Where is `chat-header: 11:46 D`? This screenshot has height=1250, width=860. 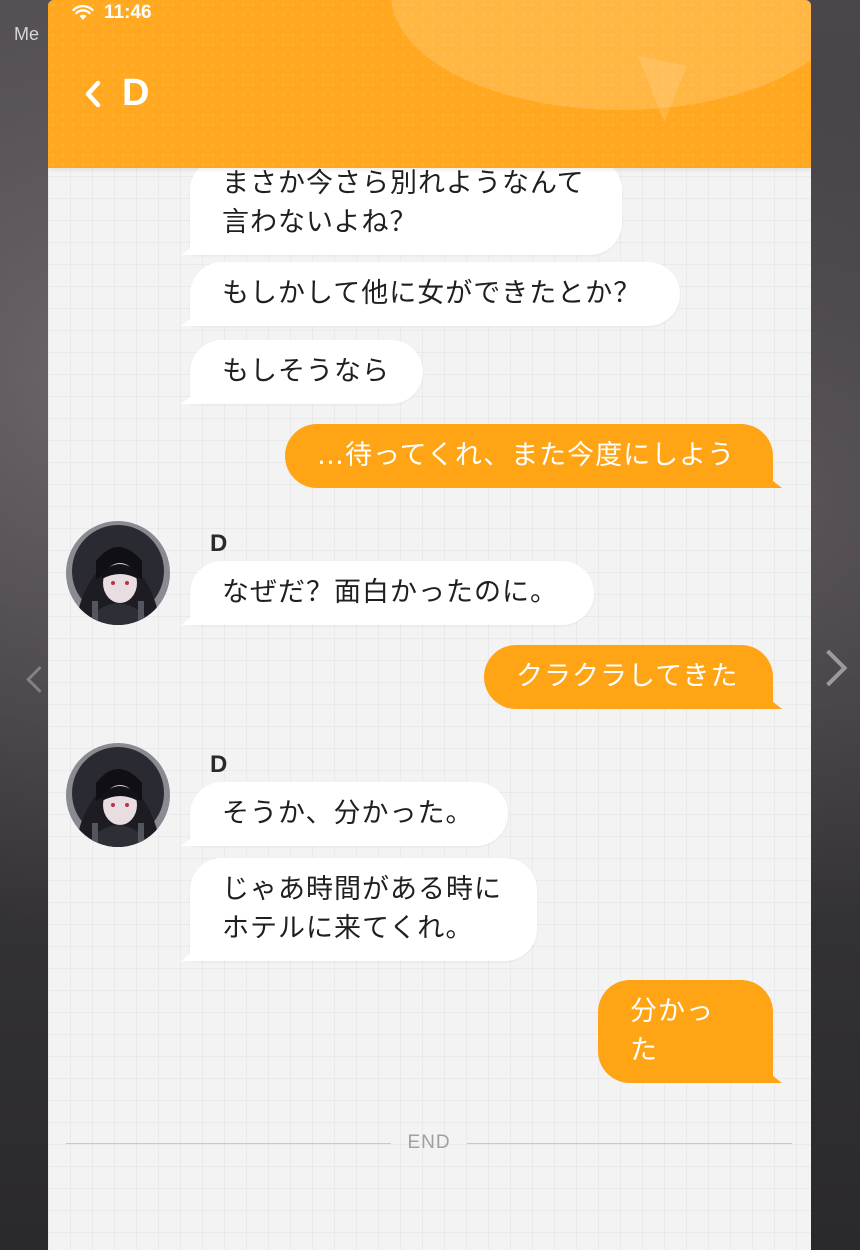
chat-header: 11:46 D is located at coordinates (429, 84).